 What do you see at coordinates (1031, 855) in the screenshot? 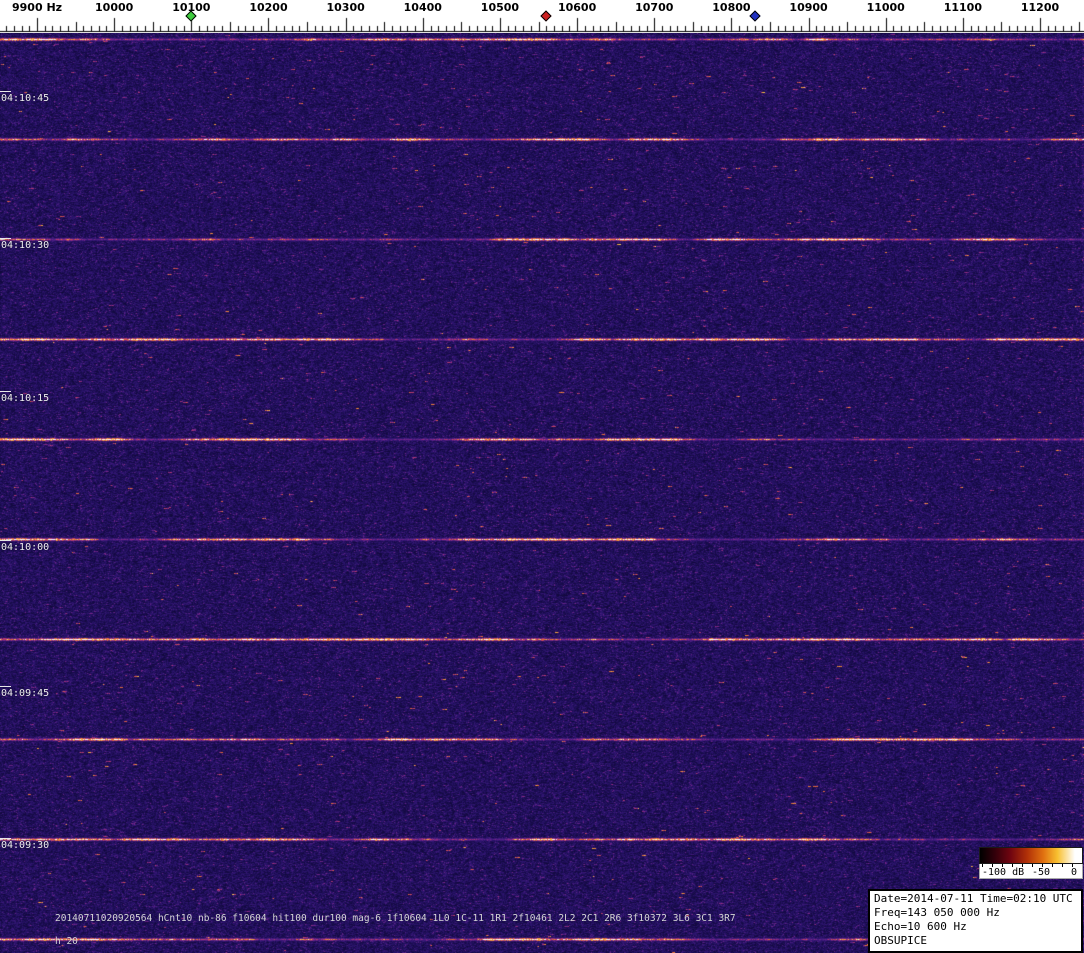
I see `colormap-gradient` at bounding box center [1031, 855].